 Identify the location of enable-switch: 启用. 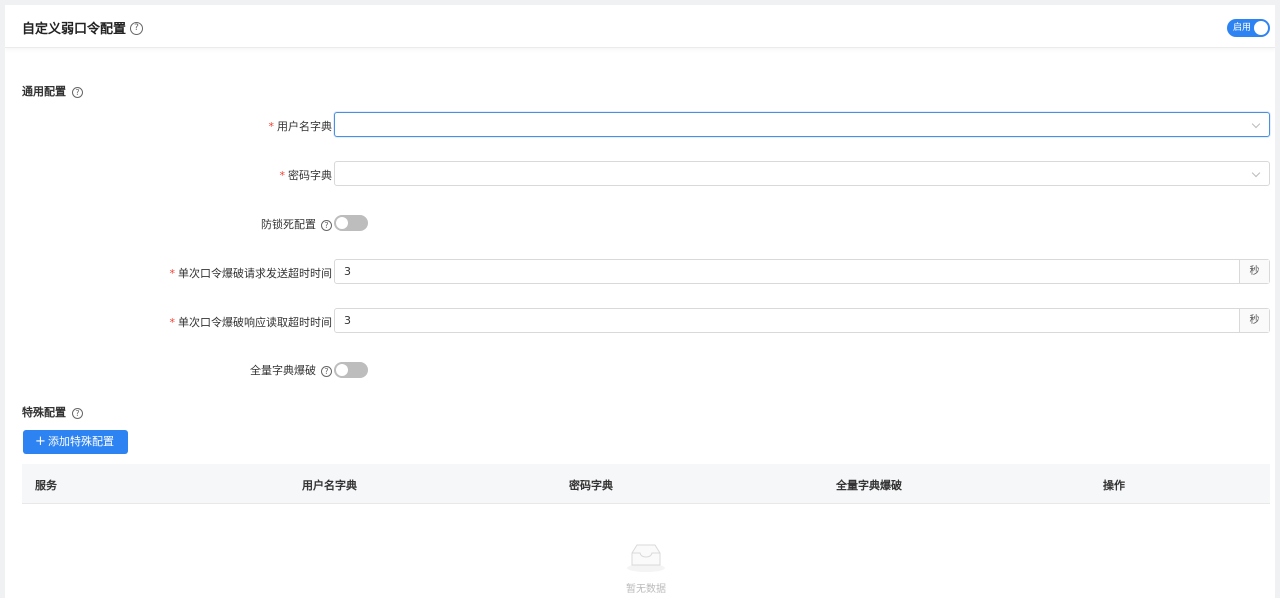
(1248, 28).